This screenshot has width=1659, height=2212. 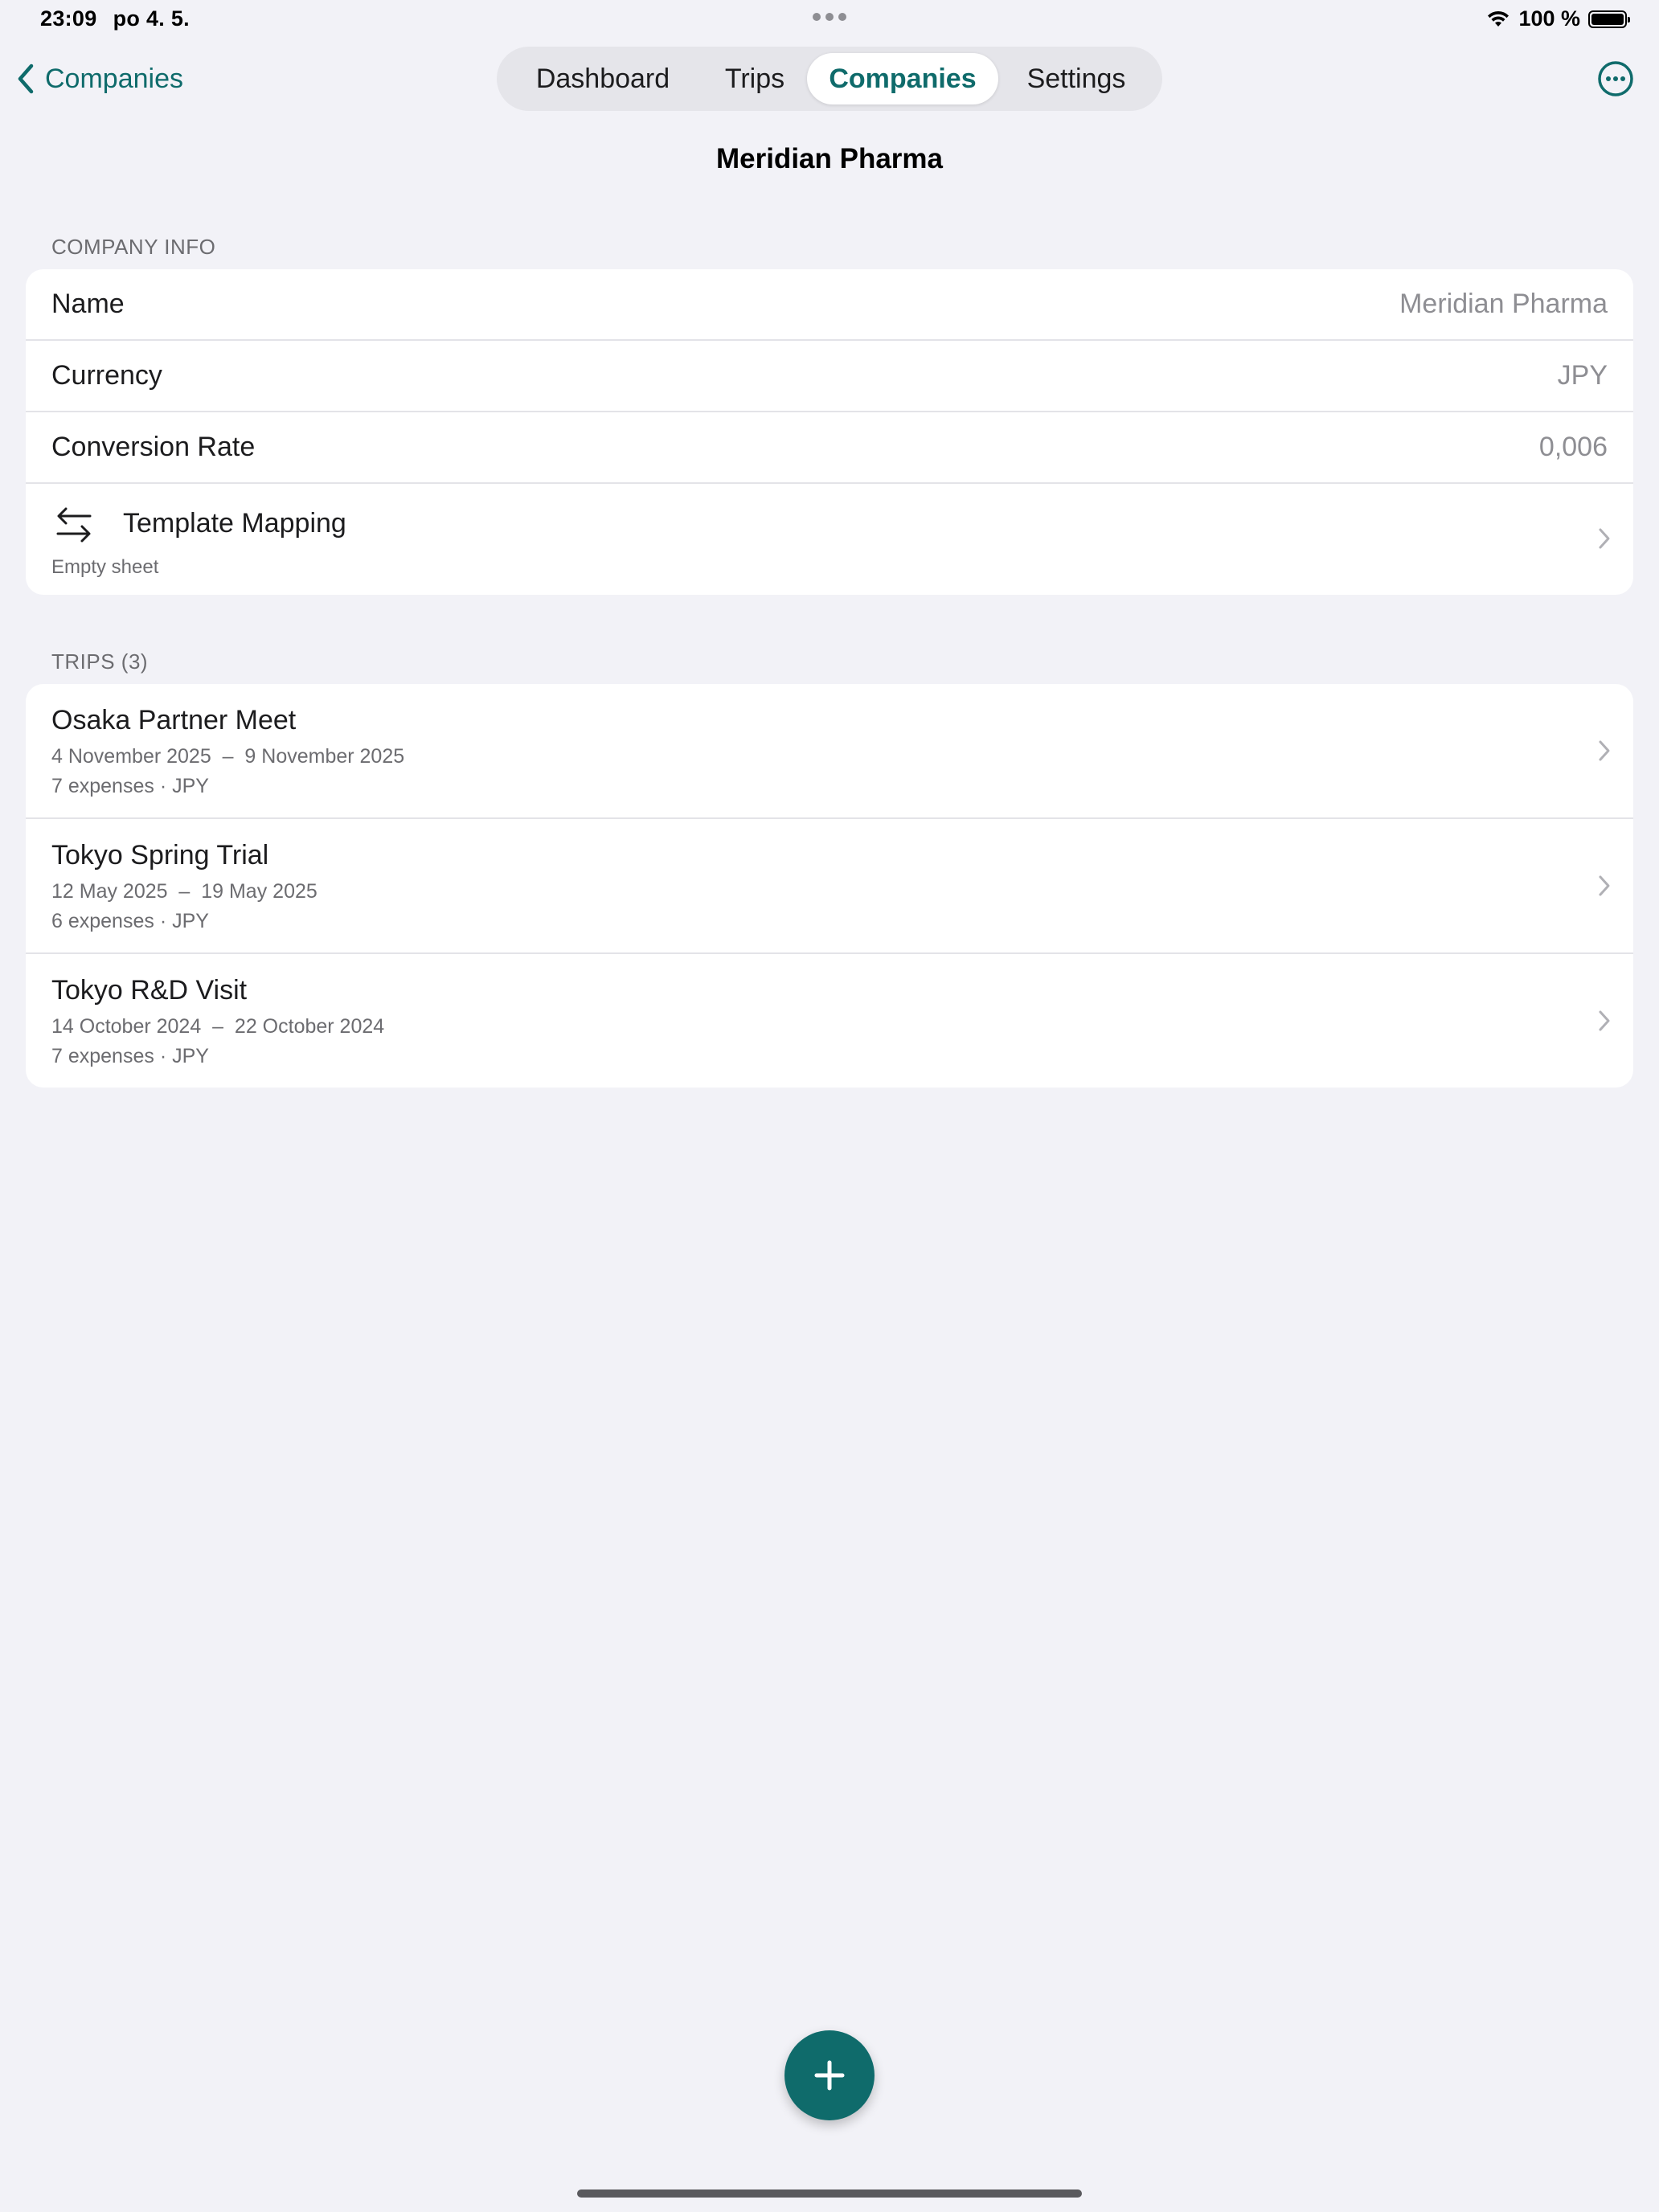 I want to click on status-indicators: 100 %, so click(x=1558, y=18).